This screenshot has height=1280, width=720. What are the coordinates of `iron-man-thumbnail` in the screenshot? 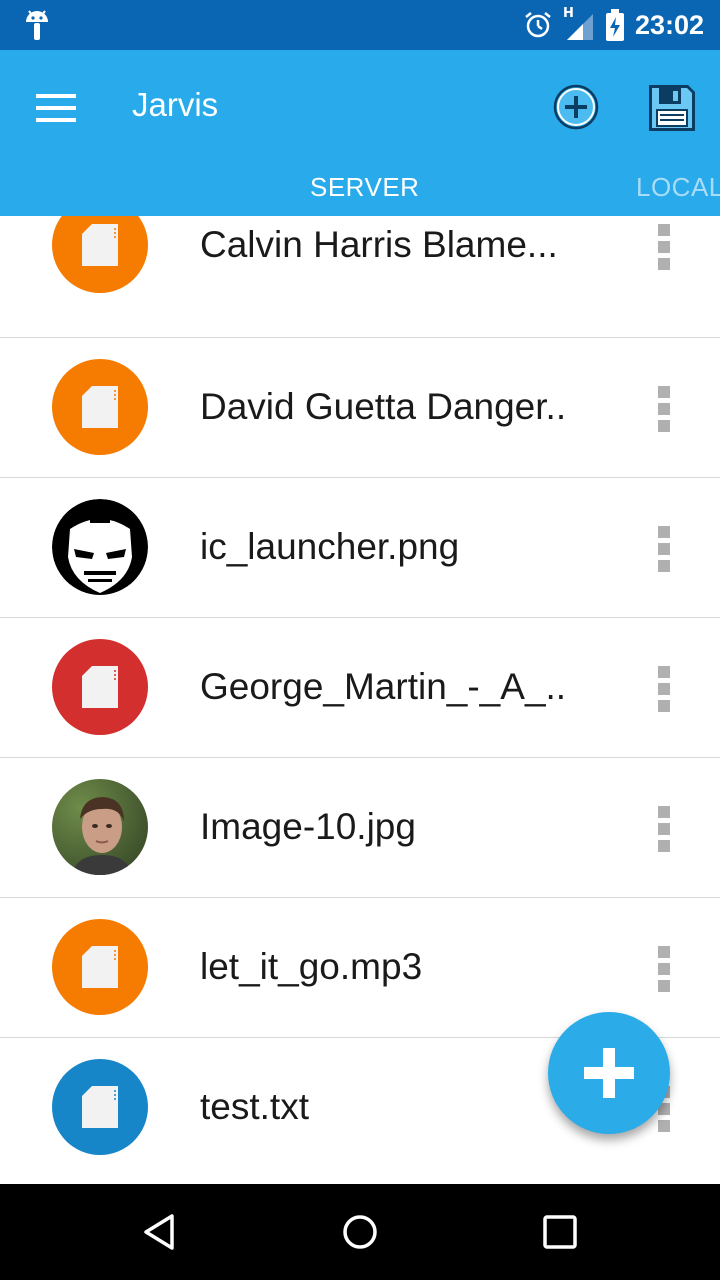 It's located at (100, 547).